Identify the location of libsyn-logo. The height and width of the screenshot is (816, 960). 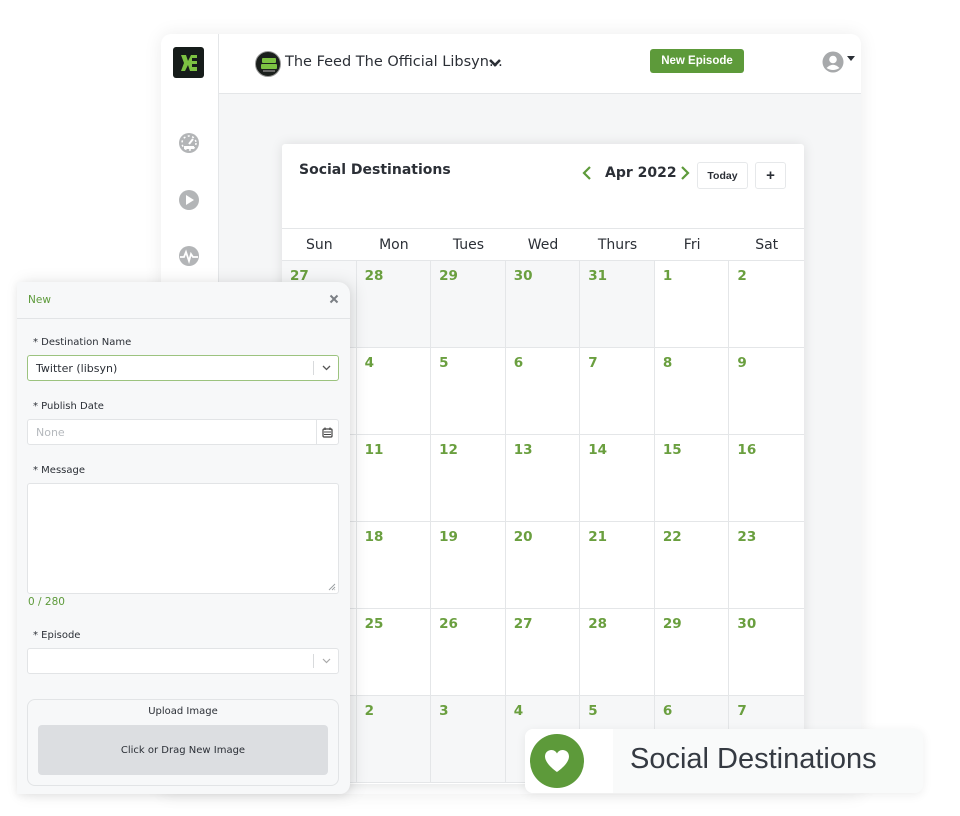
(188, 62).